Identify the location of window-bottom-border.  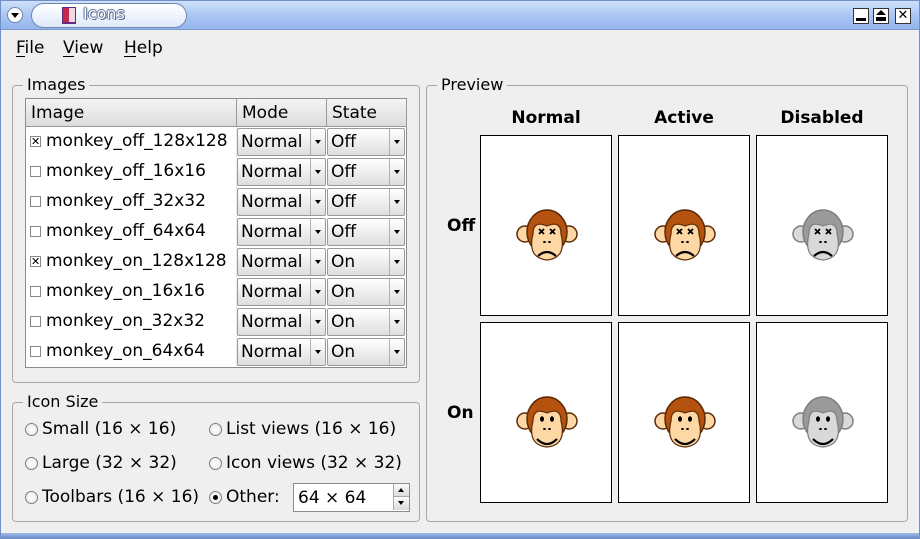
(460, 535).